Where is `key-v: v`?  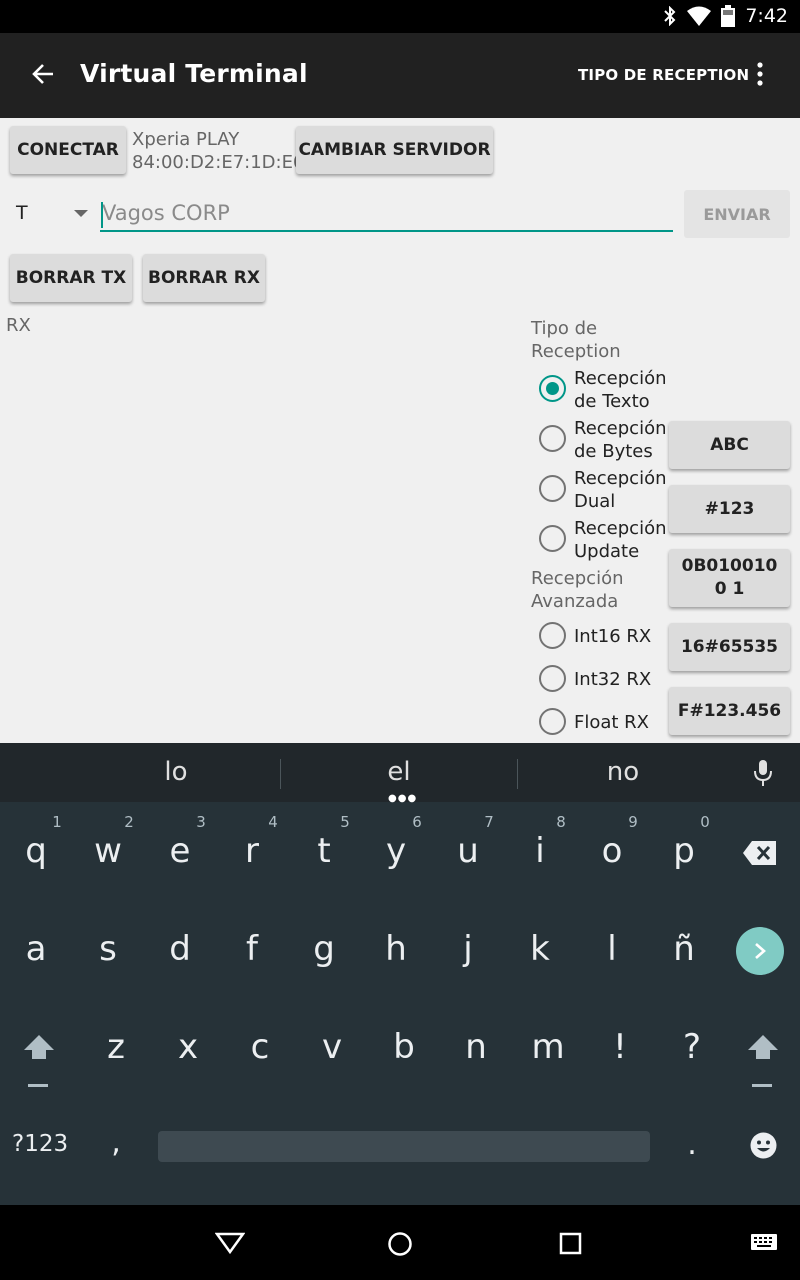 key-v: v is located at coordinates (332, 1047).